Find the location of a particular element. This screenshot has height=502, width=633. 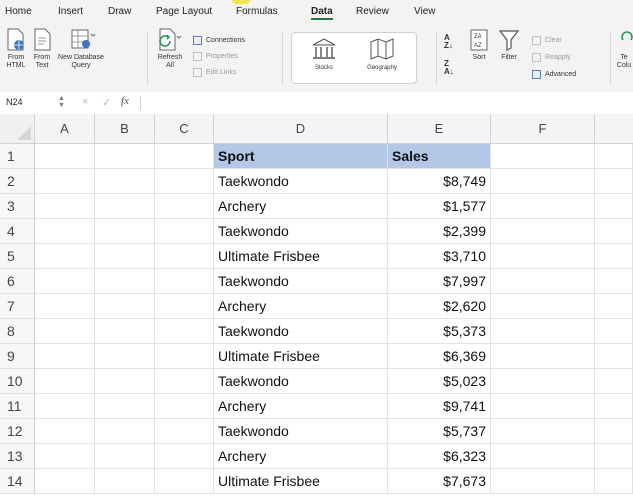

cell-c1 is located at coordinates (184, 156).